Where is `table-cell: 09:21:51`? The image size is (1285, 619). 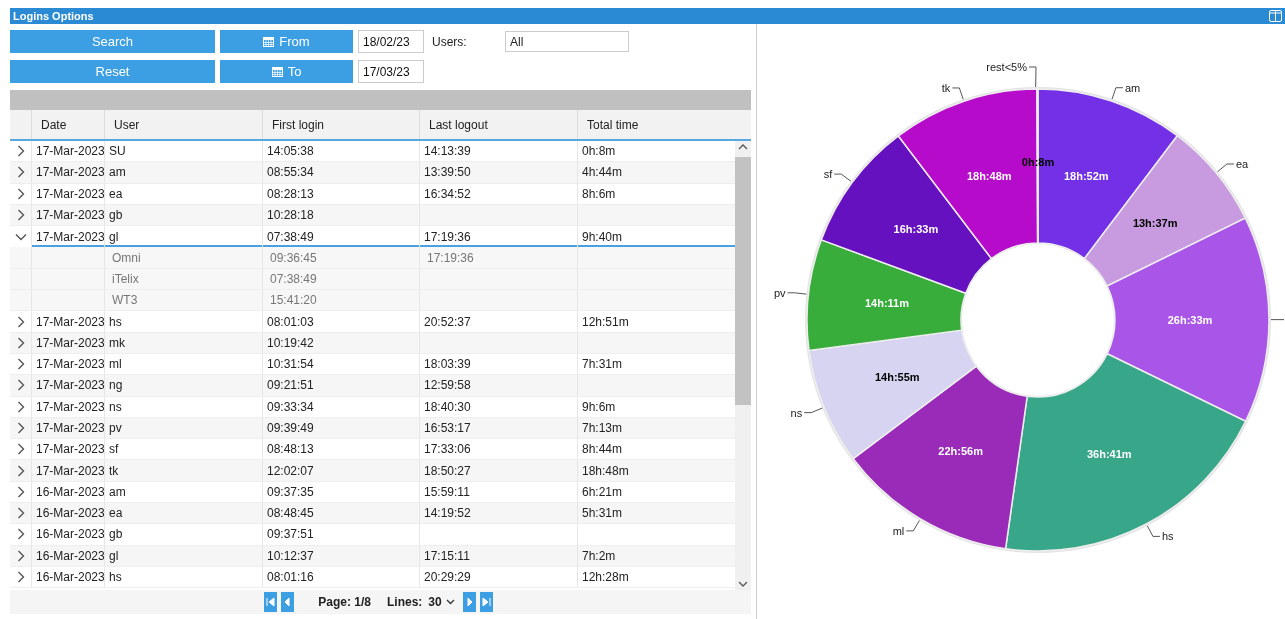
table-cell: 09:21:51 is located at coordinates (340, 385).